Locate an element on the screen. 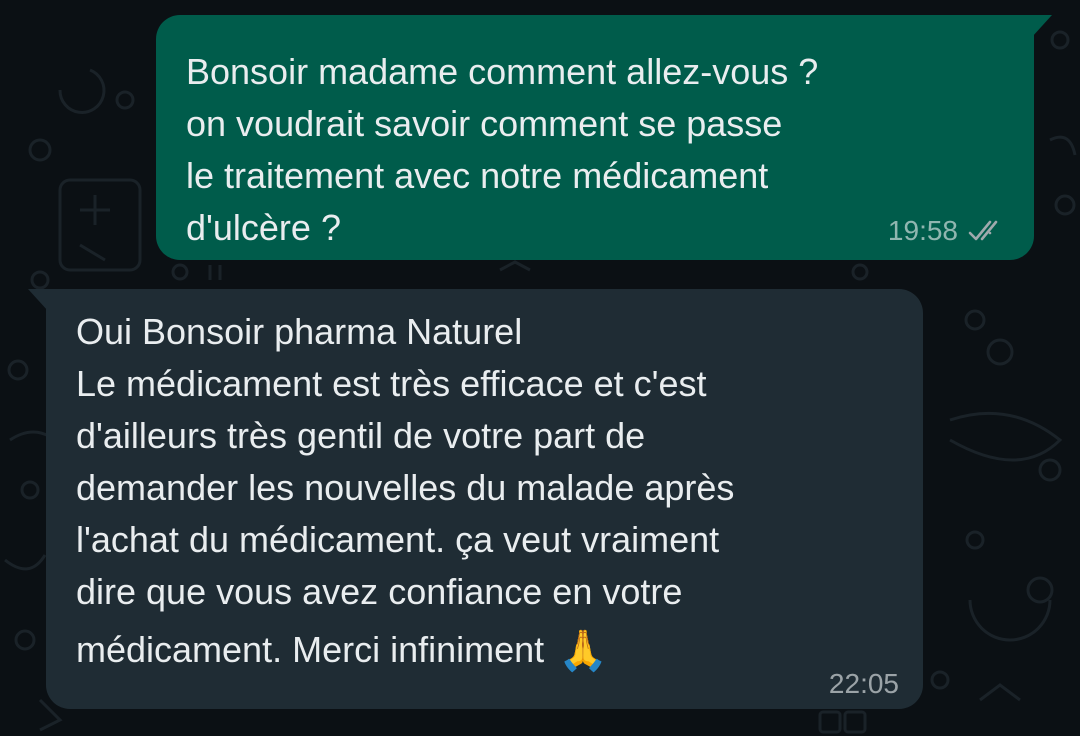  double-check-icon is located at coordinates (983, 230).